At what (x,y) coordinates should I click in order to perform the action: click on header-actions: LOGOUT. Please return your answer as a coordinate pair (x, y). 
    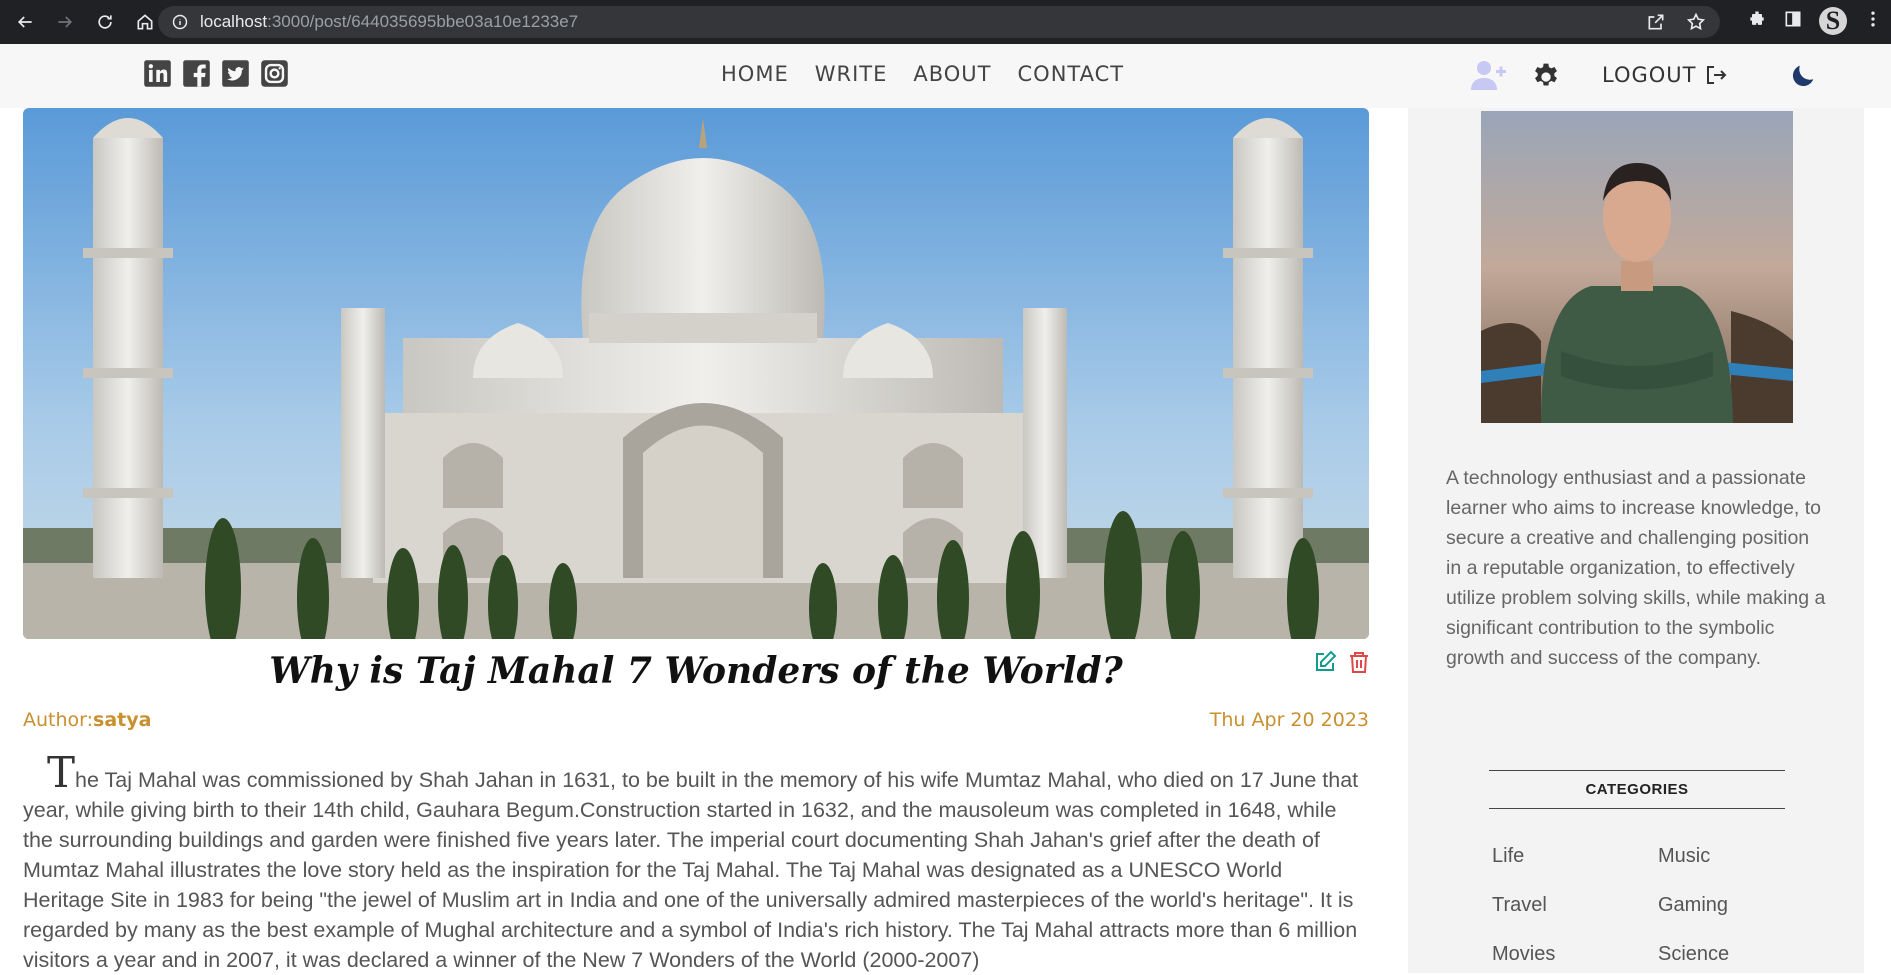
    Looking at the image, I should click on (1644, 75).